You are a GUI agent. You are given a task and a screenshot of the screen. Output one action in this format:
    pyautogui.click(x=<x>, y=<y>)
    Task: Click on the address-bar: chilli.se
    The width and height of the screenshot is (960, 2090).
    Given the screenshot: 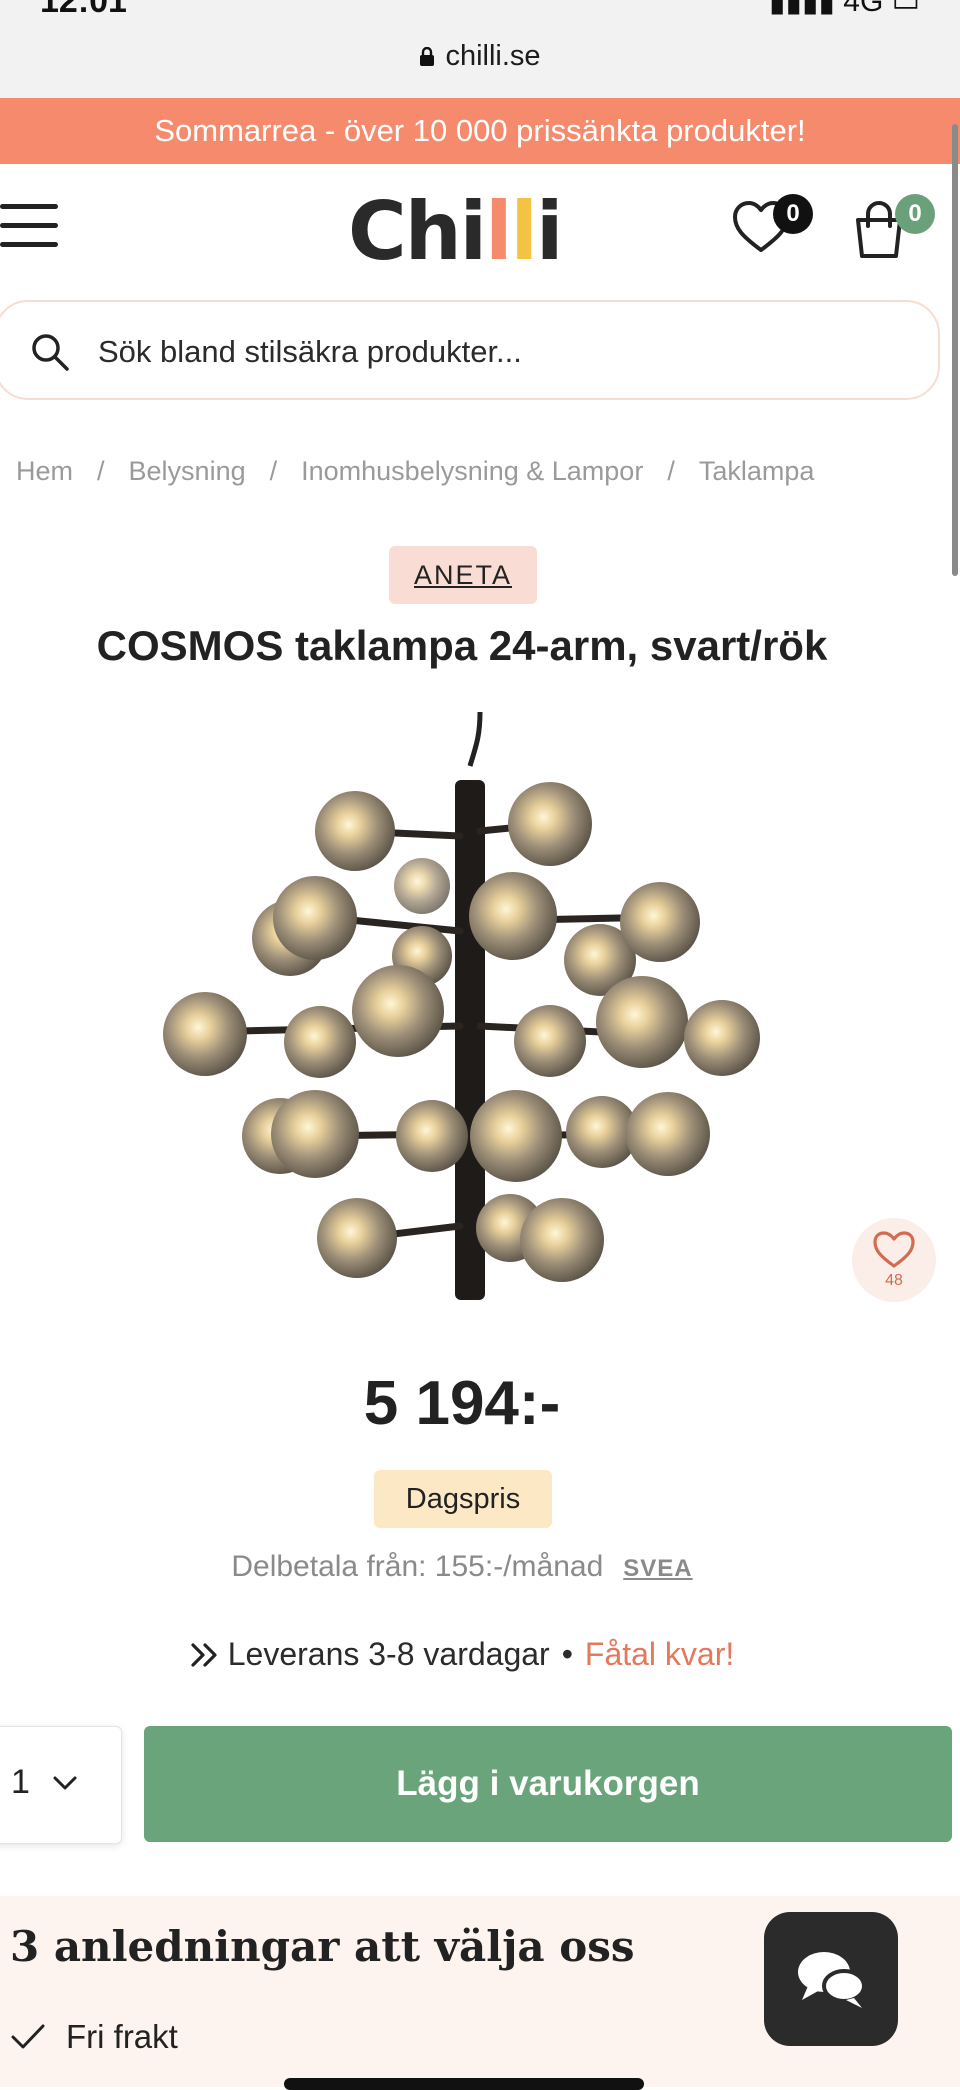 What is the action you would take?
    pyautogui.click(x=480, y=56)
    